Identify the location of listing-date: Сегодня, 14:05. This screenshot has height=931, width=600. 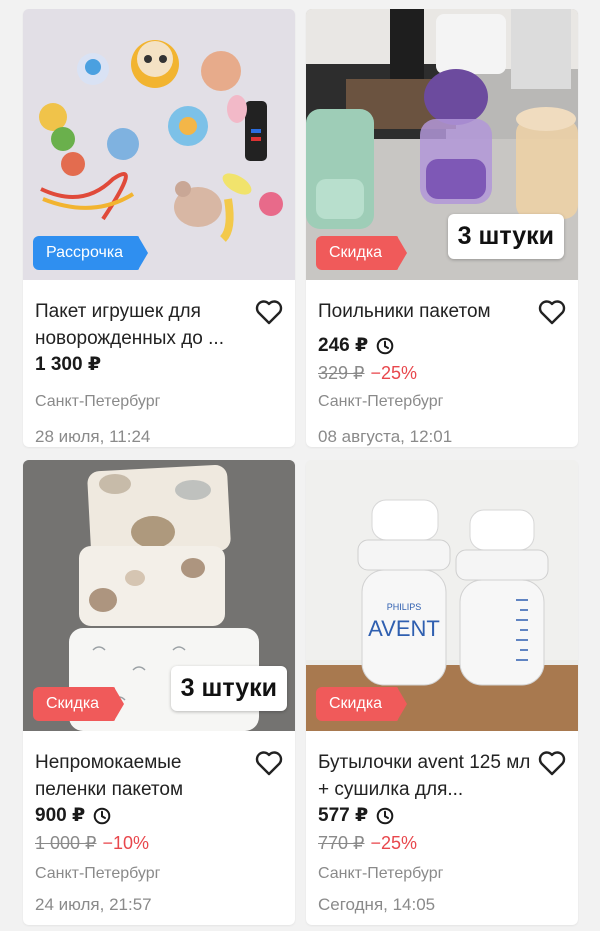
(377, 904).